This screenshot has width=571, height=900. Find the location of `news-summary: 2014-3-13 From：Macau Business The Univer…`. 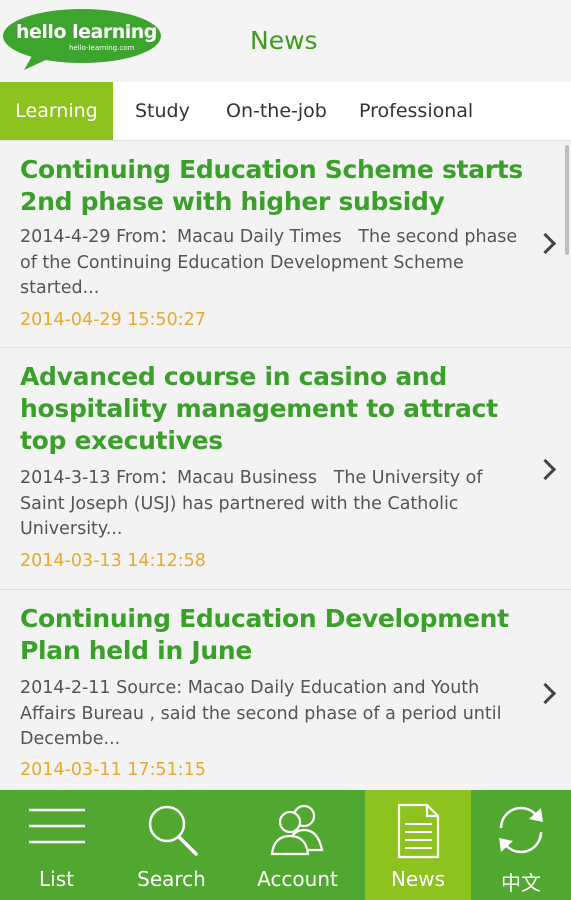

news-summary: 2014-3-13 From：Macau Business The Univer… is located at coordinates (251, 503).